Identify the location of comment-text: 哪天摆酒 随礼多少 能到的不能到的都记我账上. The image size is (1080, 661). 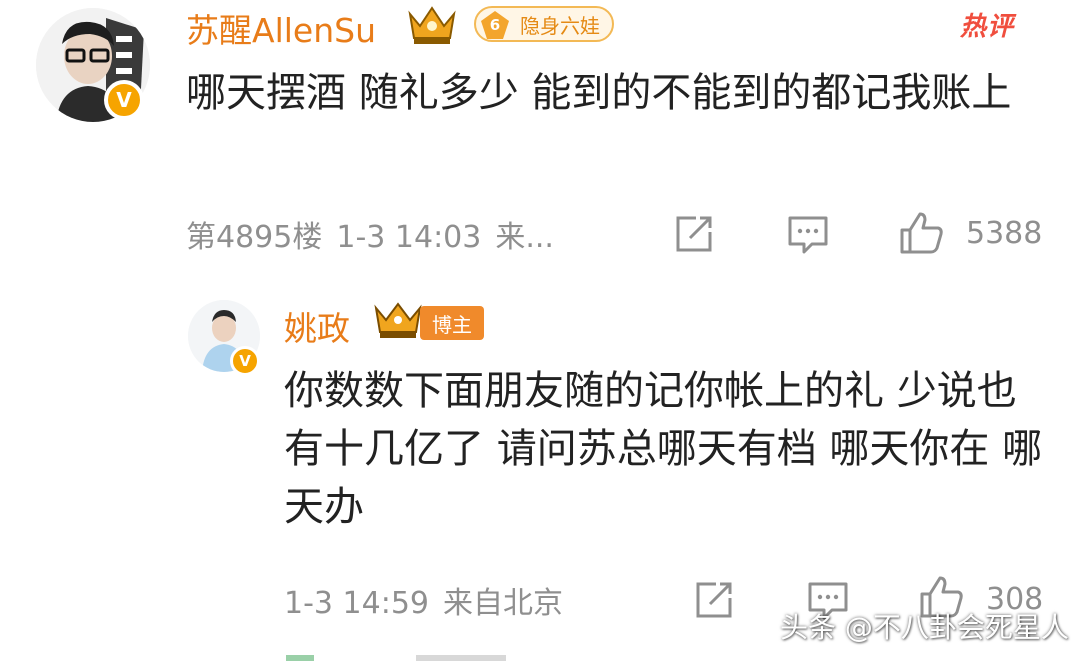
(599, 93).